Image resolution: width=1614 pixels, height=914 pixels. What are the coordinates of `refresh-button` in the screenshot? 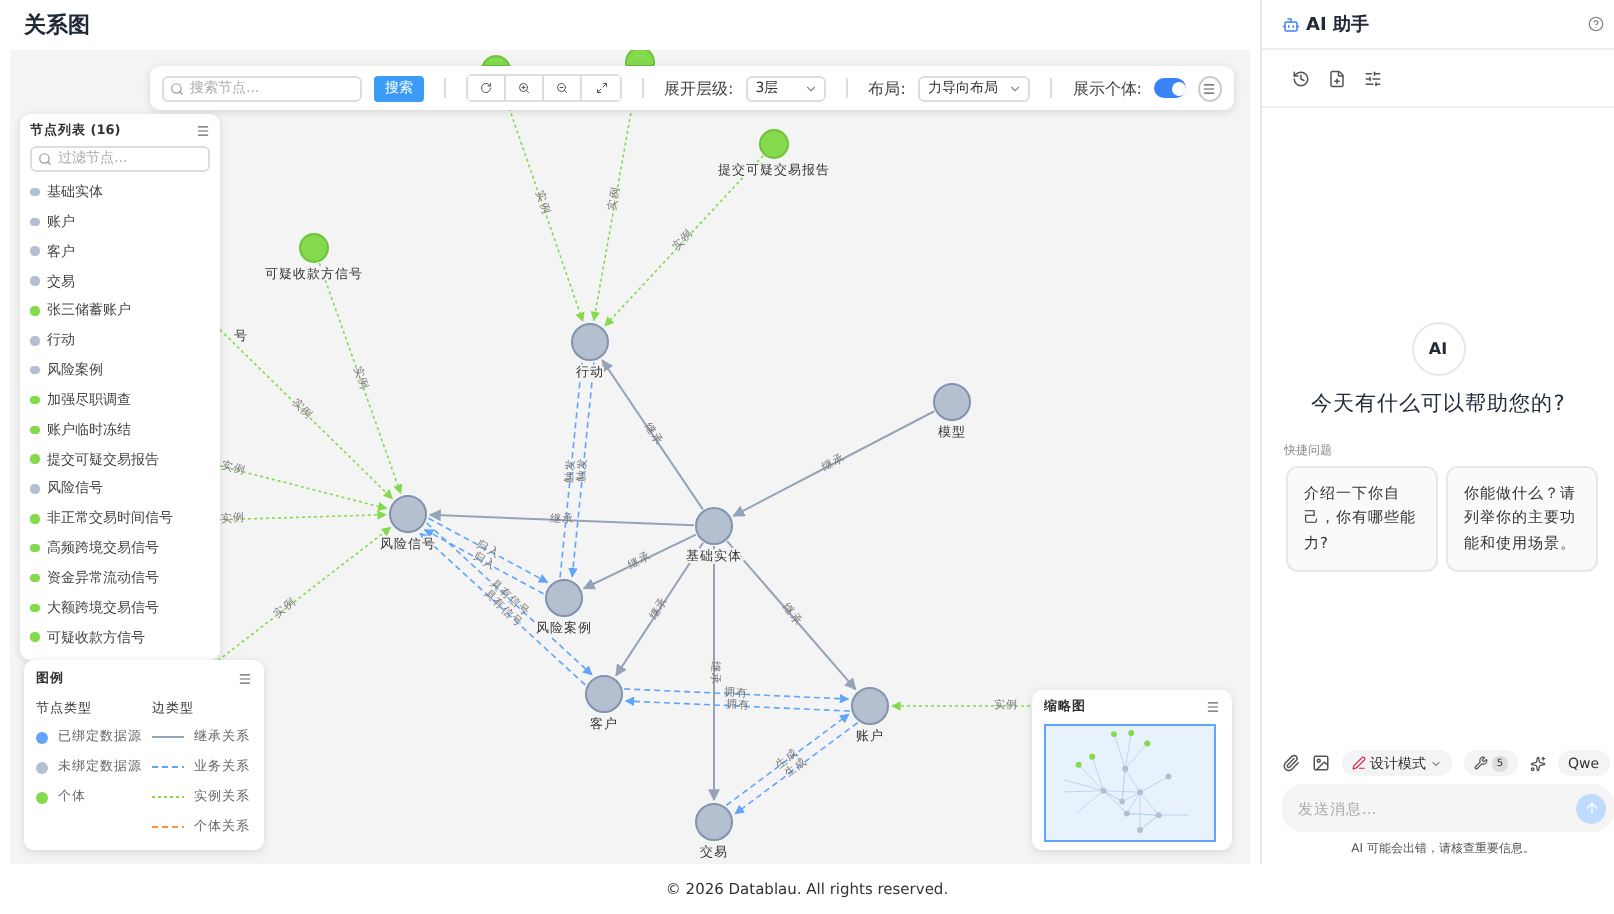 It's located at (487, 88).